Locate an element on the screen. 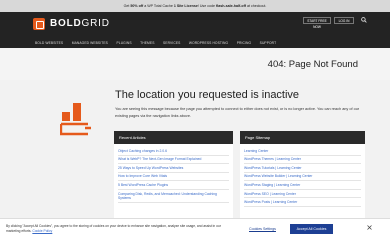  logo-light: GRID is located at coordinates (95, 23).